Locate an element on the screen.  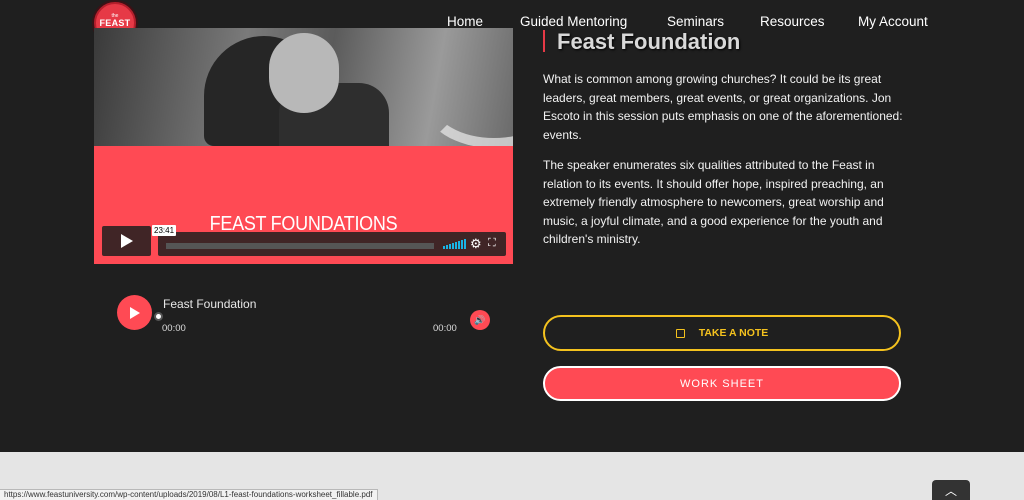
audio-title: Feast Foundation is located at coordinates (210, 304).